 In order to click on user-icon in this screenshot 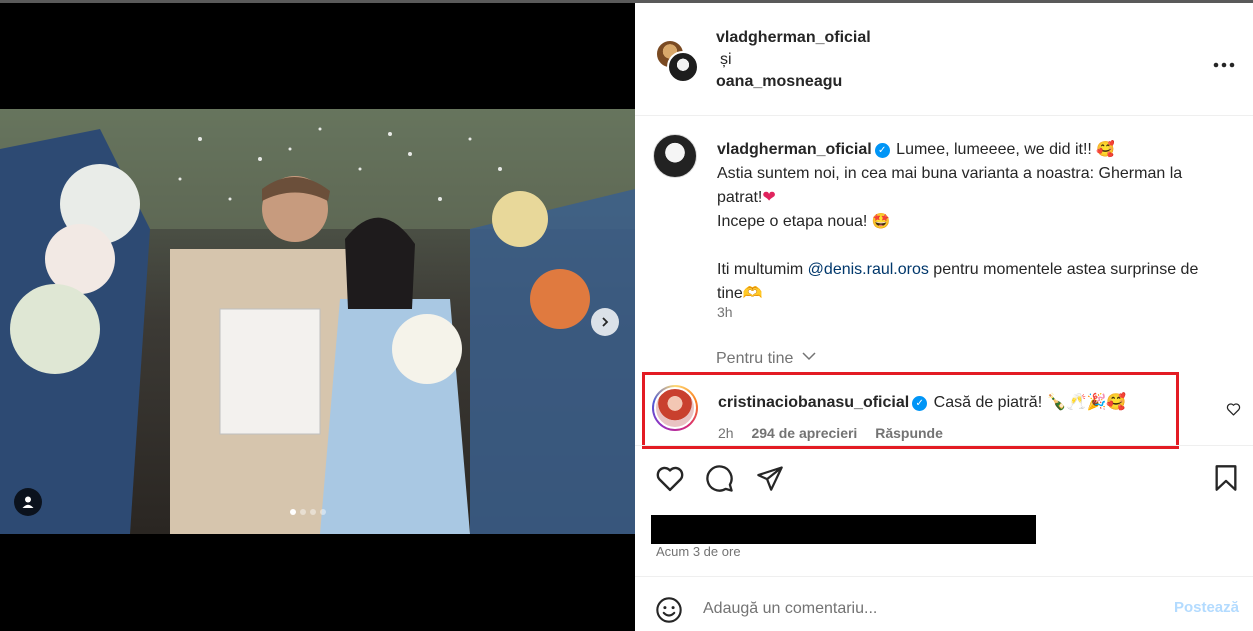, I will do `click(28, 502)`.